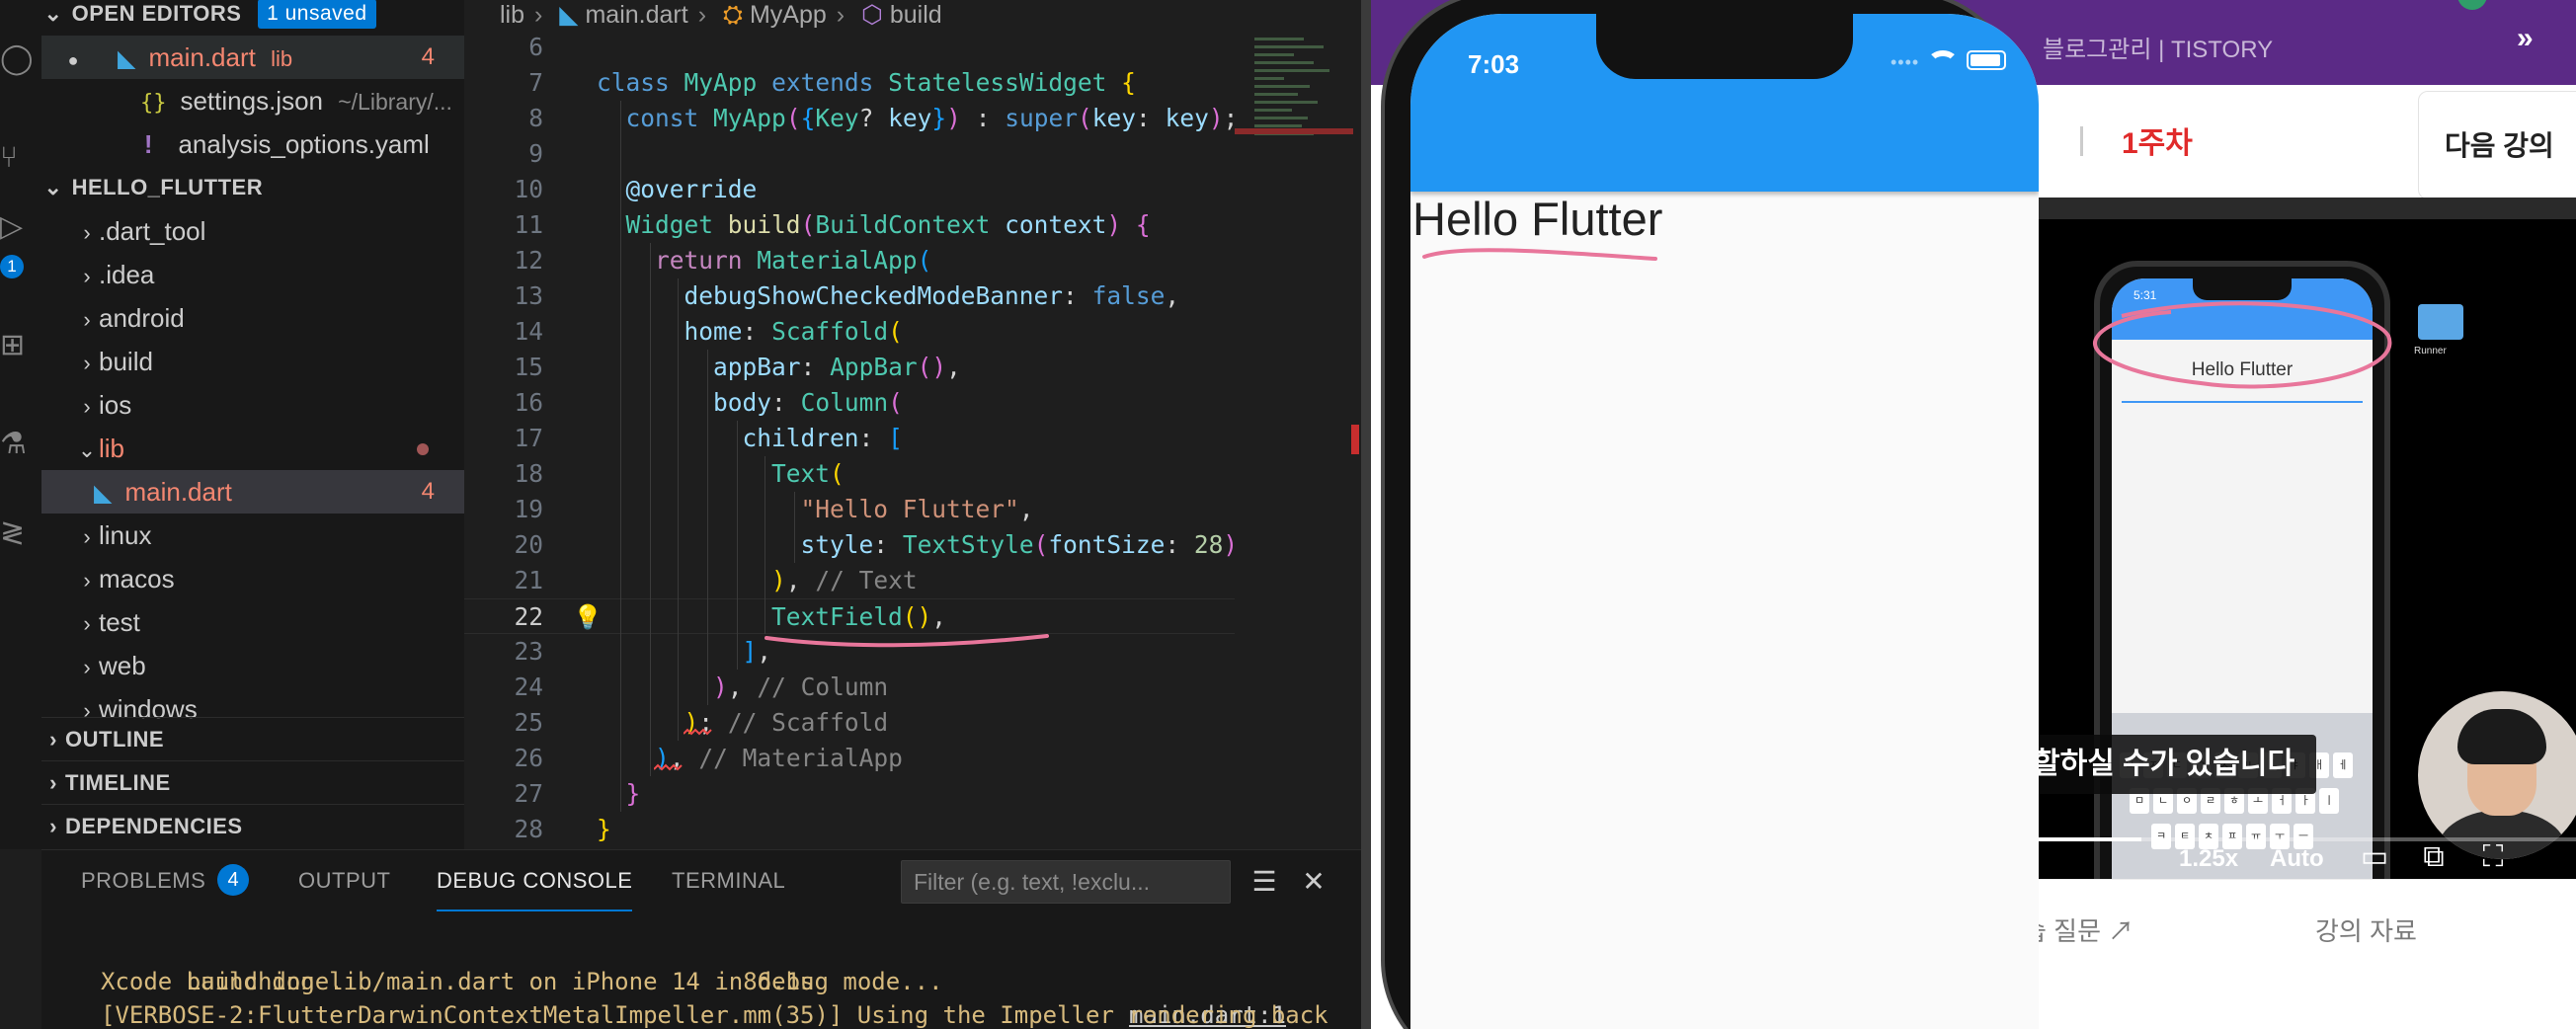 Image resolution: width=2576 pixels, height=1029 pixels. What do you see at coordinates (252, 361) in the screenshot?
I see `folder-build: › build` at bounding box center [252, 361].